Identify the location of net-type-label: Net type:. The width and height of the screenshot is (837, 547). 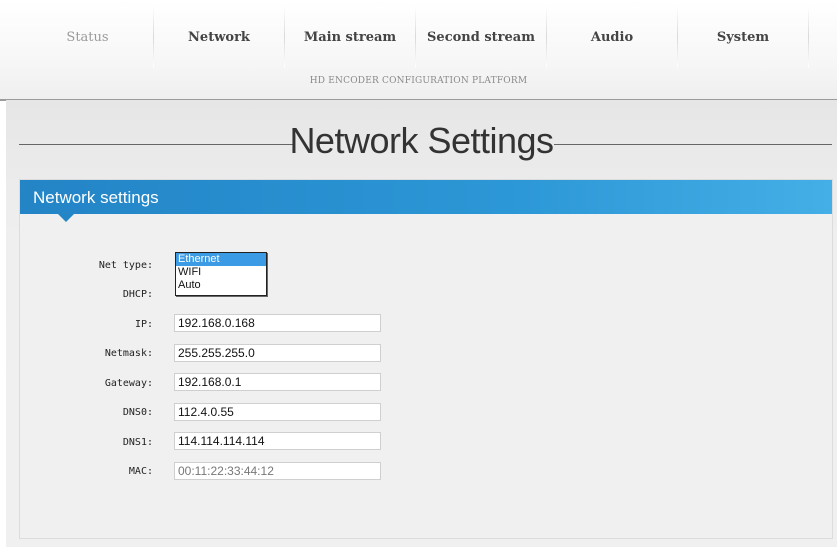
(125, 265).